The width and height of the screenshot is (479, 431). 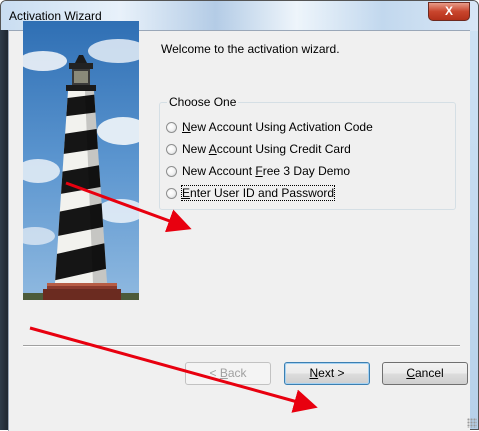 I want to click on option-label: Enter User ID and Password, so click(x=258, y=193).